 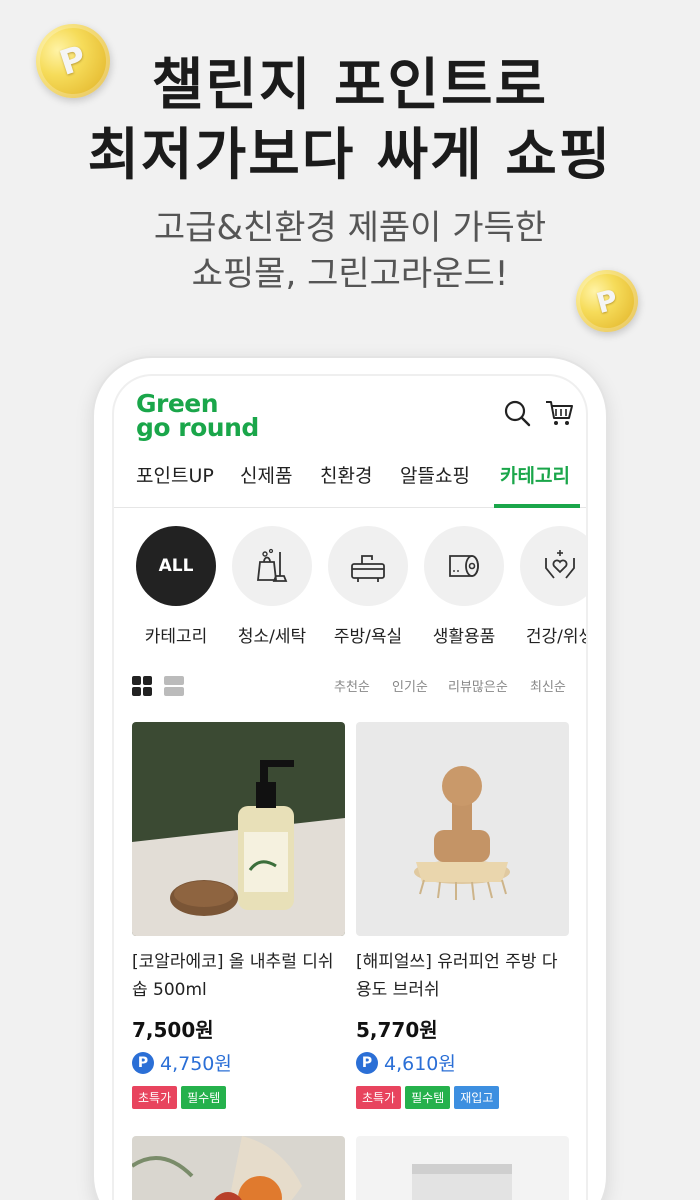 I want to click on promo-subtitle: 고급&친환경 제품이 가득한, so click(x=350, y=228).